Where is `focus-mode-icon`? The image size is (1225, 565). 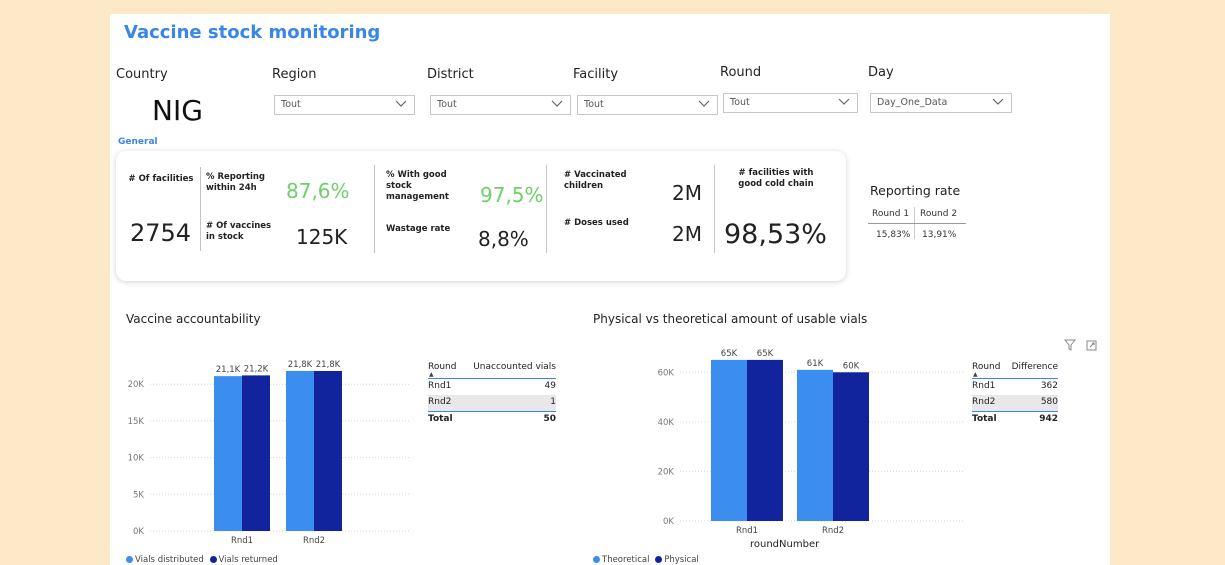
focus-mode-icon is located at coordinates (1091, 345).